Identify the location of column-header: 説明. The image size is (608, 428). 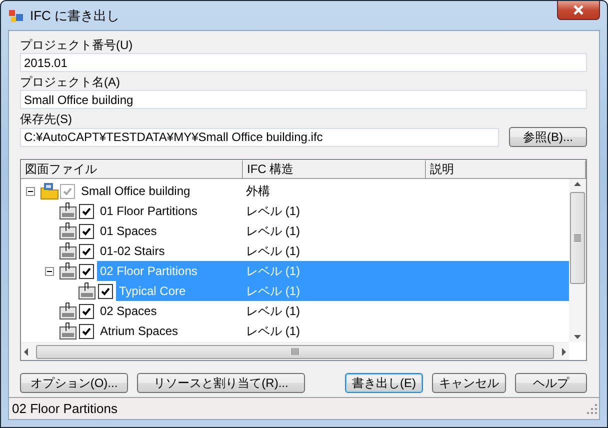
(506, 169).